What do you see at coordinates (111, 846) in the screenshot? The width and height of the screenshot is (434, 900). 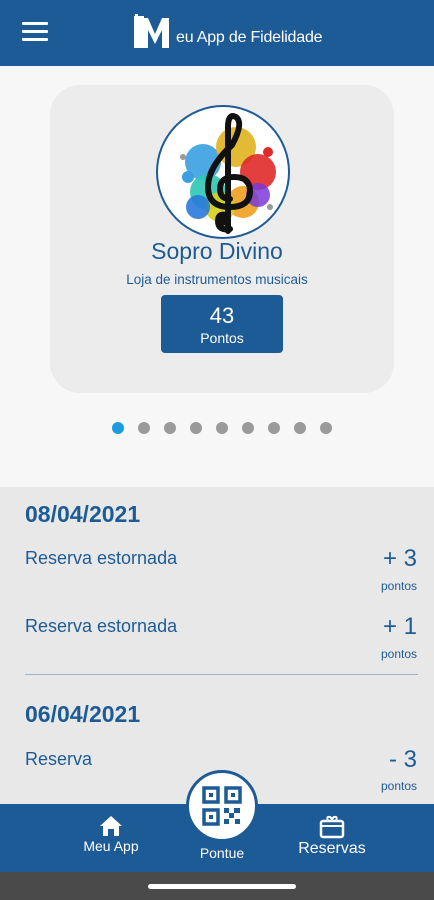 I see `nav-home-label: Meu App` at bounding box center [111, 846].